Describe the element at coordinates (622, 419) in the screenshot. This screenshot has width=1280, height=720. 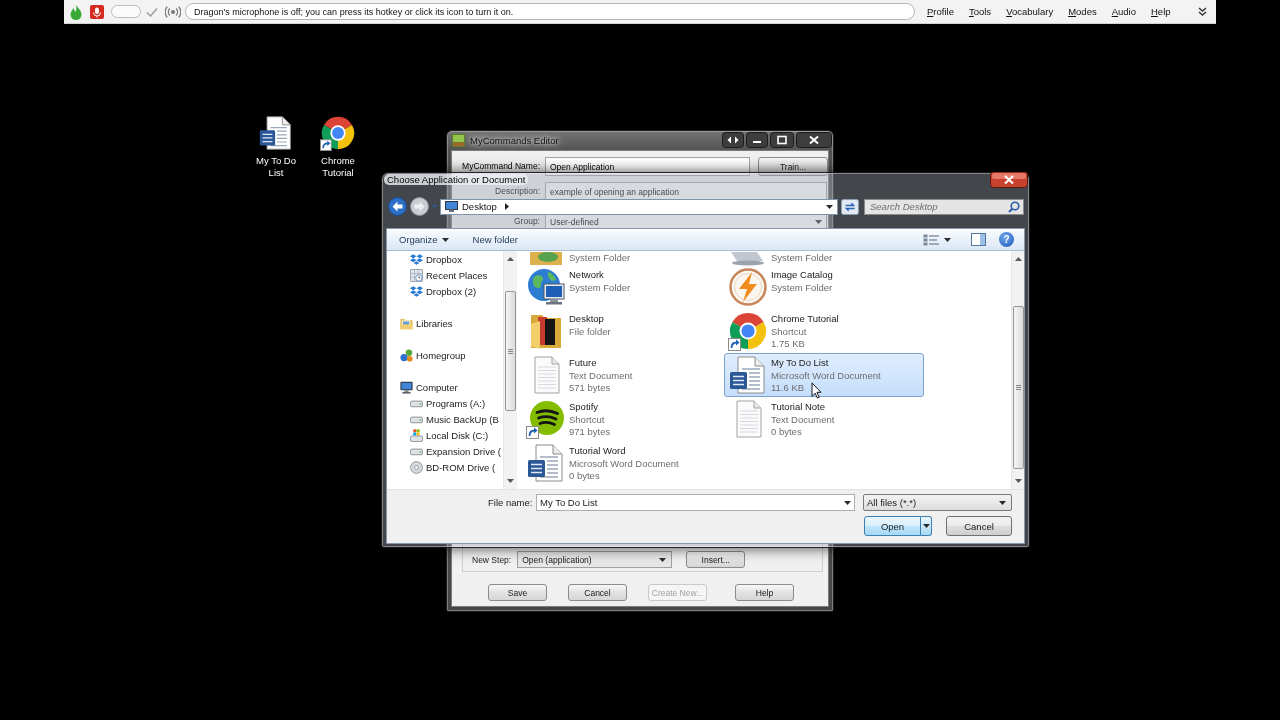
I see `file-item: Spotify Shortcut 971 bytes` at that location.